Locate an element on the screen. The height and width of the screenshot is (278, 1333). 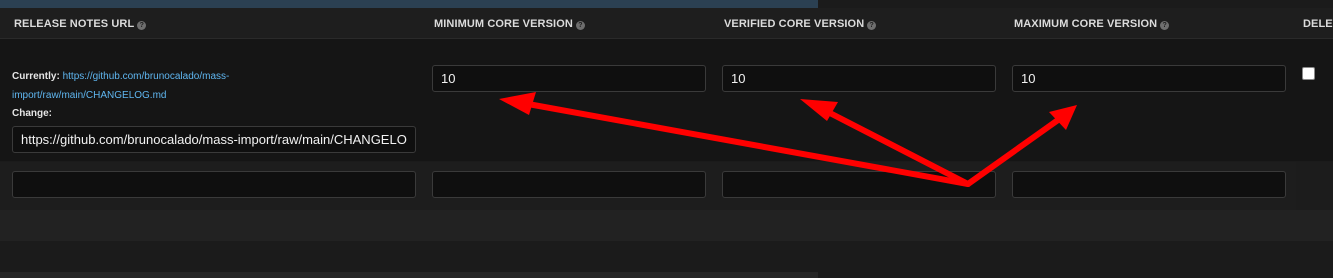
arrow-shaft-minimum is located at coordinates (748, 144).